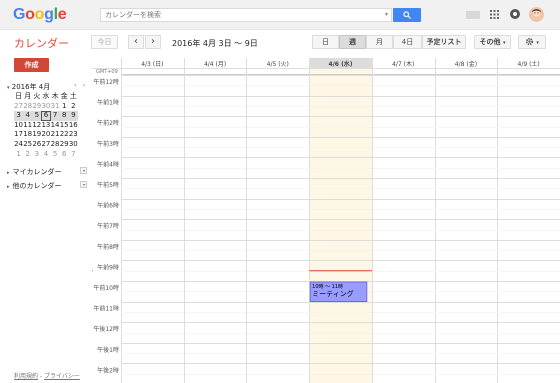  What do you see at coordinates (64, 155) in the screenshot?
I see `mini-day: 6` at bounding box center [64, 155].